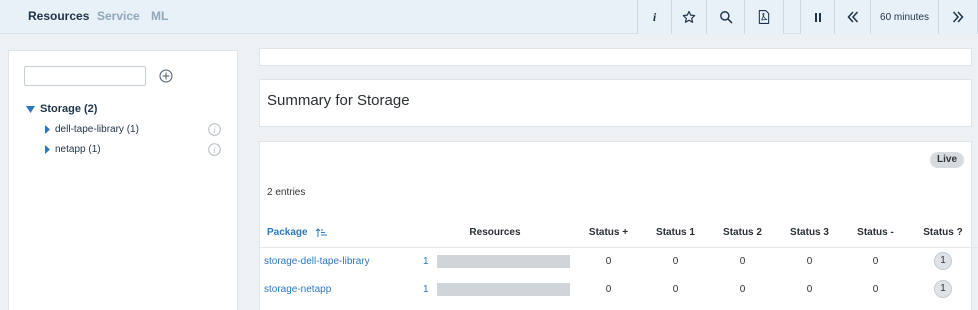  I want to click on pause-icon, so click(817, 17).